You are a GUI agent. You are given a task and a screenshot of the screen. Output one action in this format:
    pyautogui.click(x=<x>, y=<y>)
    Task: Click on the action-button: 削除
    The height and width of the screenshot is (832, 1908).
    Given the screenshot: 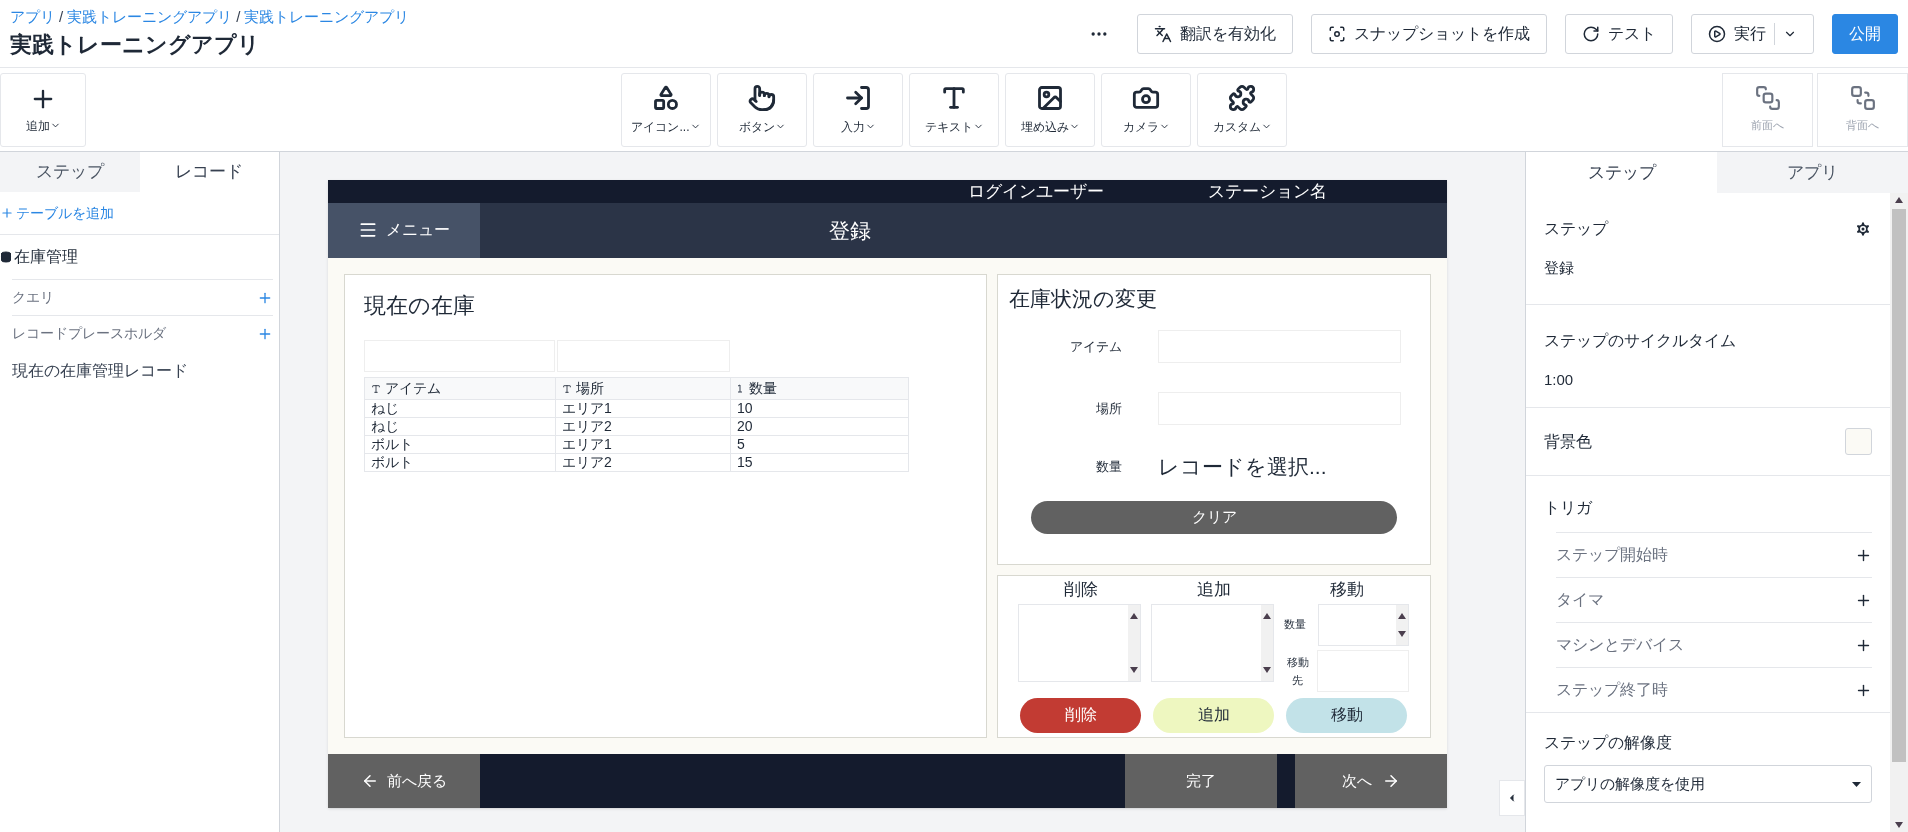 What is the action you would take?
    pyautogui.click(x=1080, y=715)
    